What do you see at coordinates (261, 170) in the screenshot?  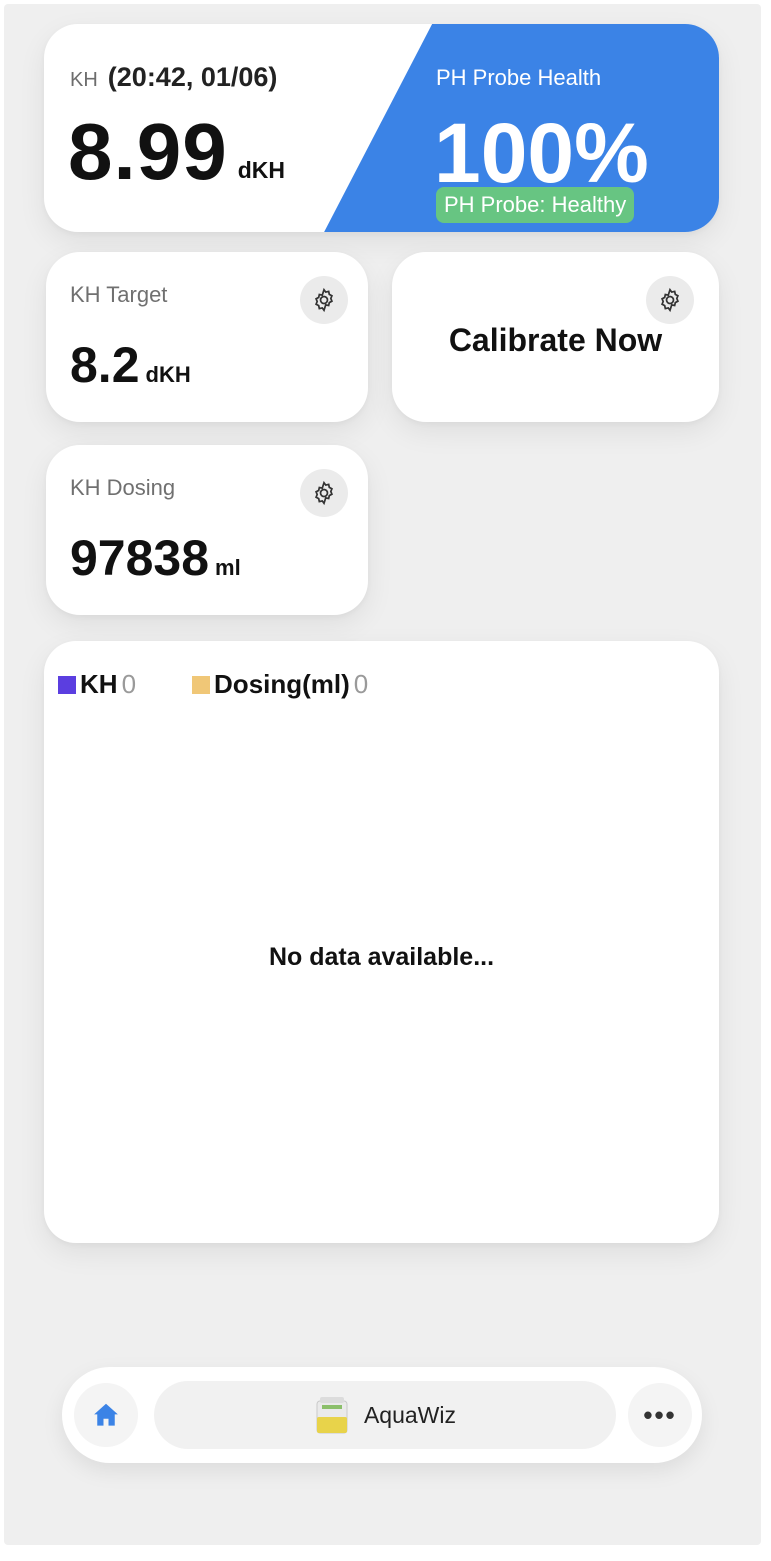 I see `kh-unit: dKH` at bounding box center [261, 170].